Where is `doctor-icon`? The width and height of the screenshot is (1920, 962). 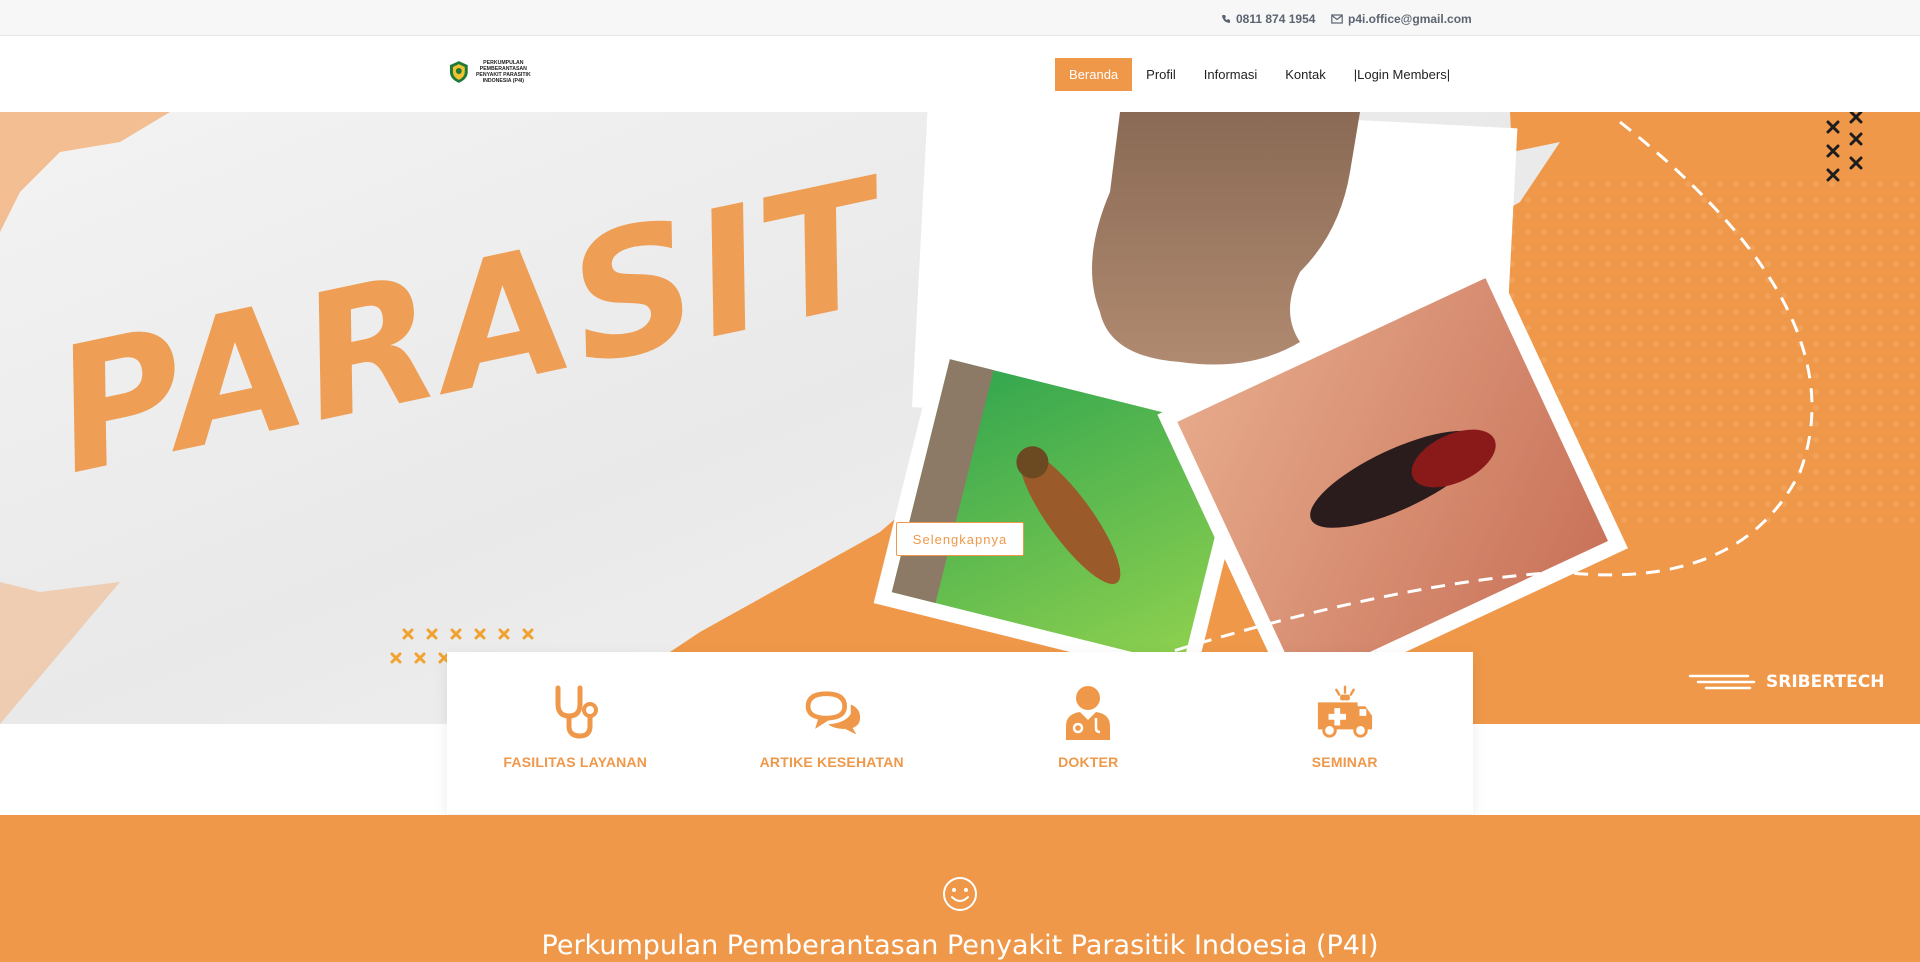
doctor-icon is located at coordinates (1088, 713).